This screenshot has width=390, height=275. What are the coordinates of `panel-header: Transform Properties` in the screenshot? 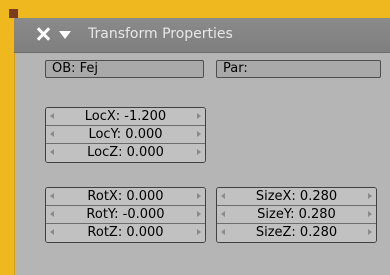 It's located at (202, 35).